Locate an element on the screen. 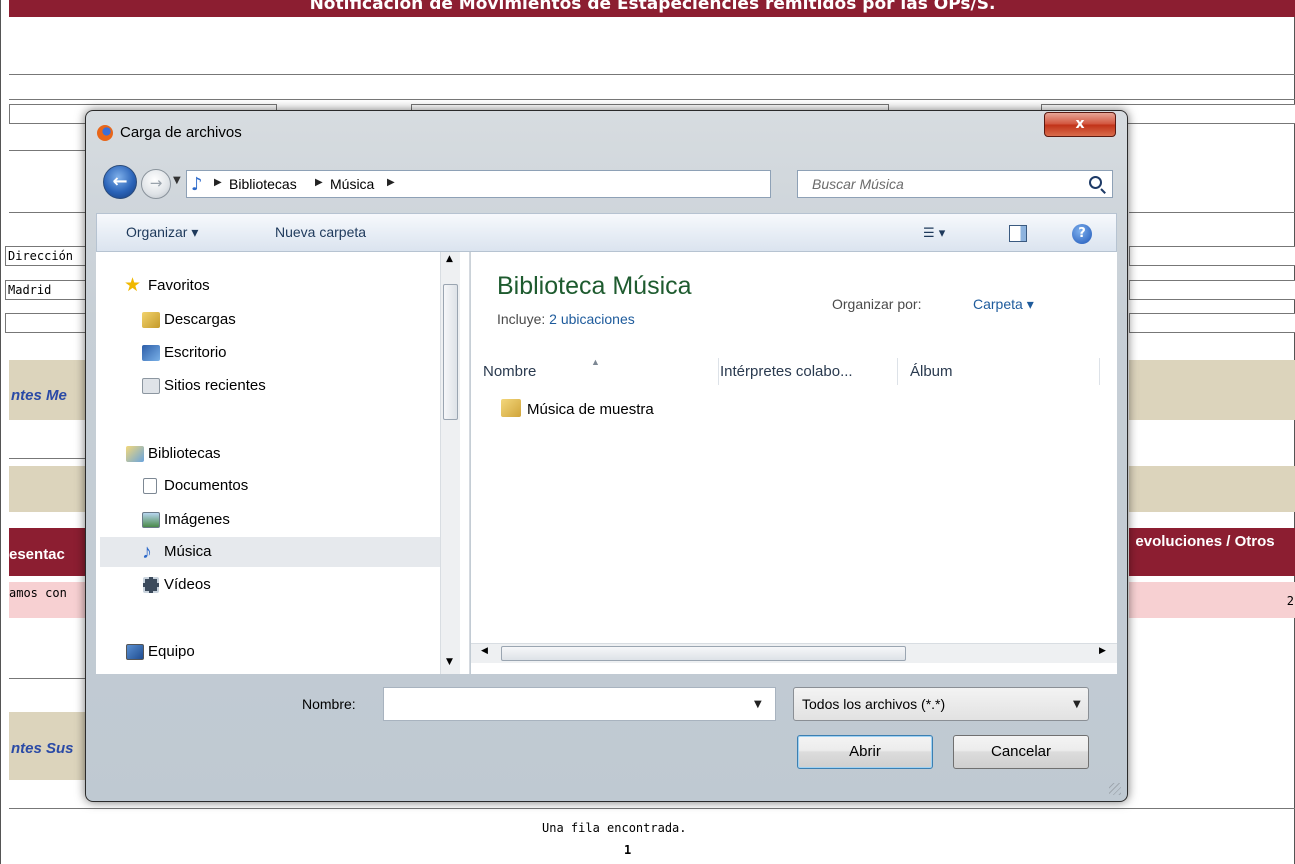  nav-item-label: Sitios recientes is located at coordinates (215, 385).